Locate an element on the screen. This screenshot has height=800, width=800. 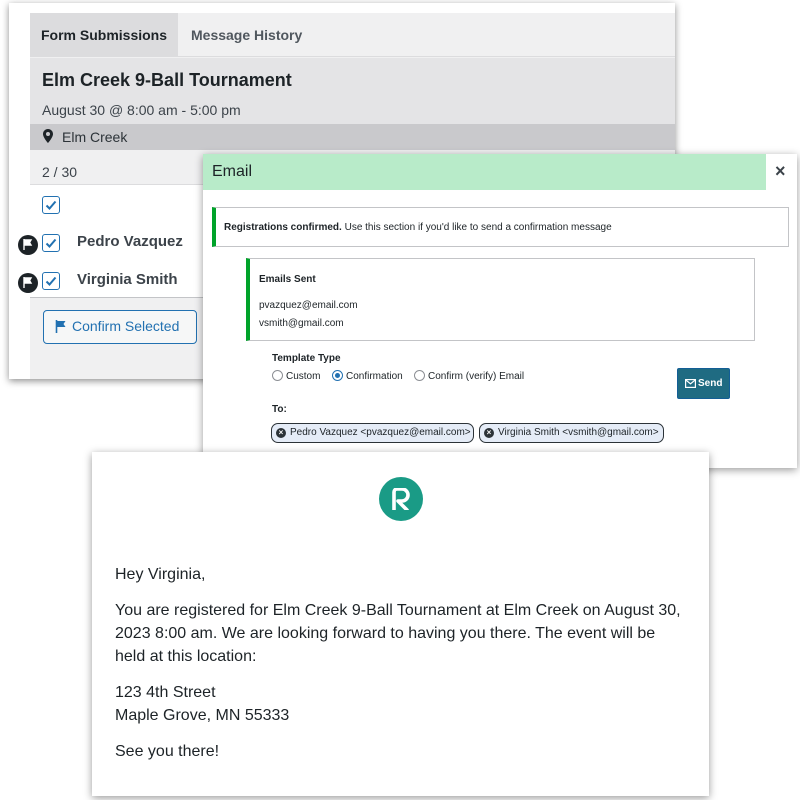
recipient-label: Pedro Vazquez <pvazquez@email.com> is located at coordinates (380, 432).